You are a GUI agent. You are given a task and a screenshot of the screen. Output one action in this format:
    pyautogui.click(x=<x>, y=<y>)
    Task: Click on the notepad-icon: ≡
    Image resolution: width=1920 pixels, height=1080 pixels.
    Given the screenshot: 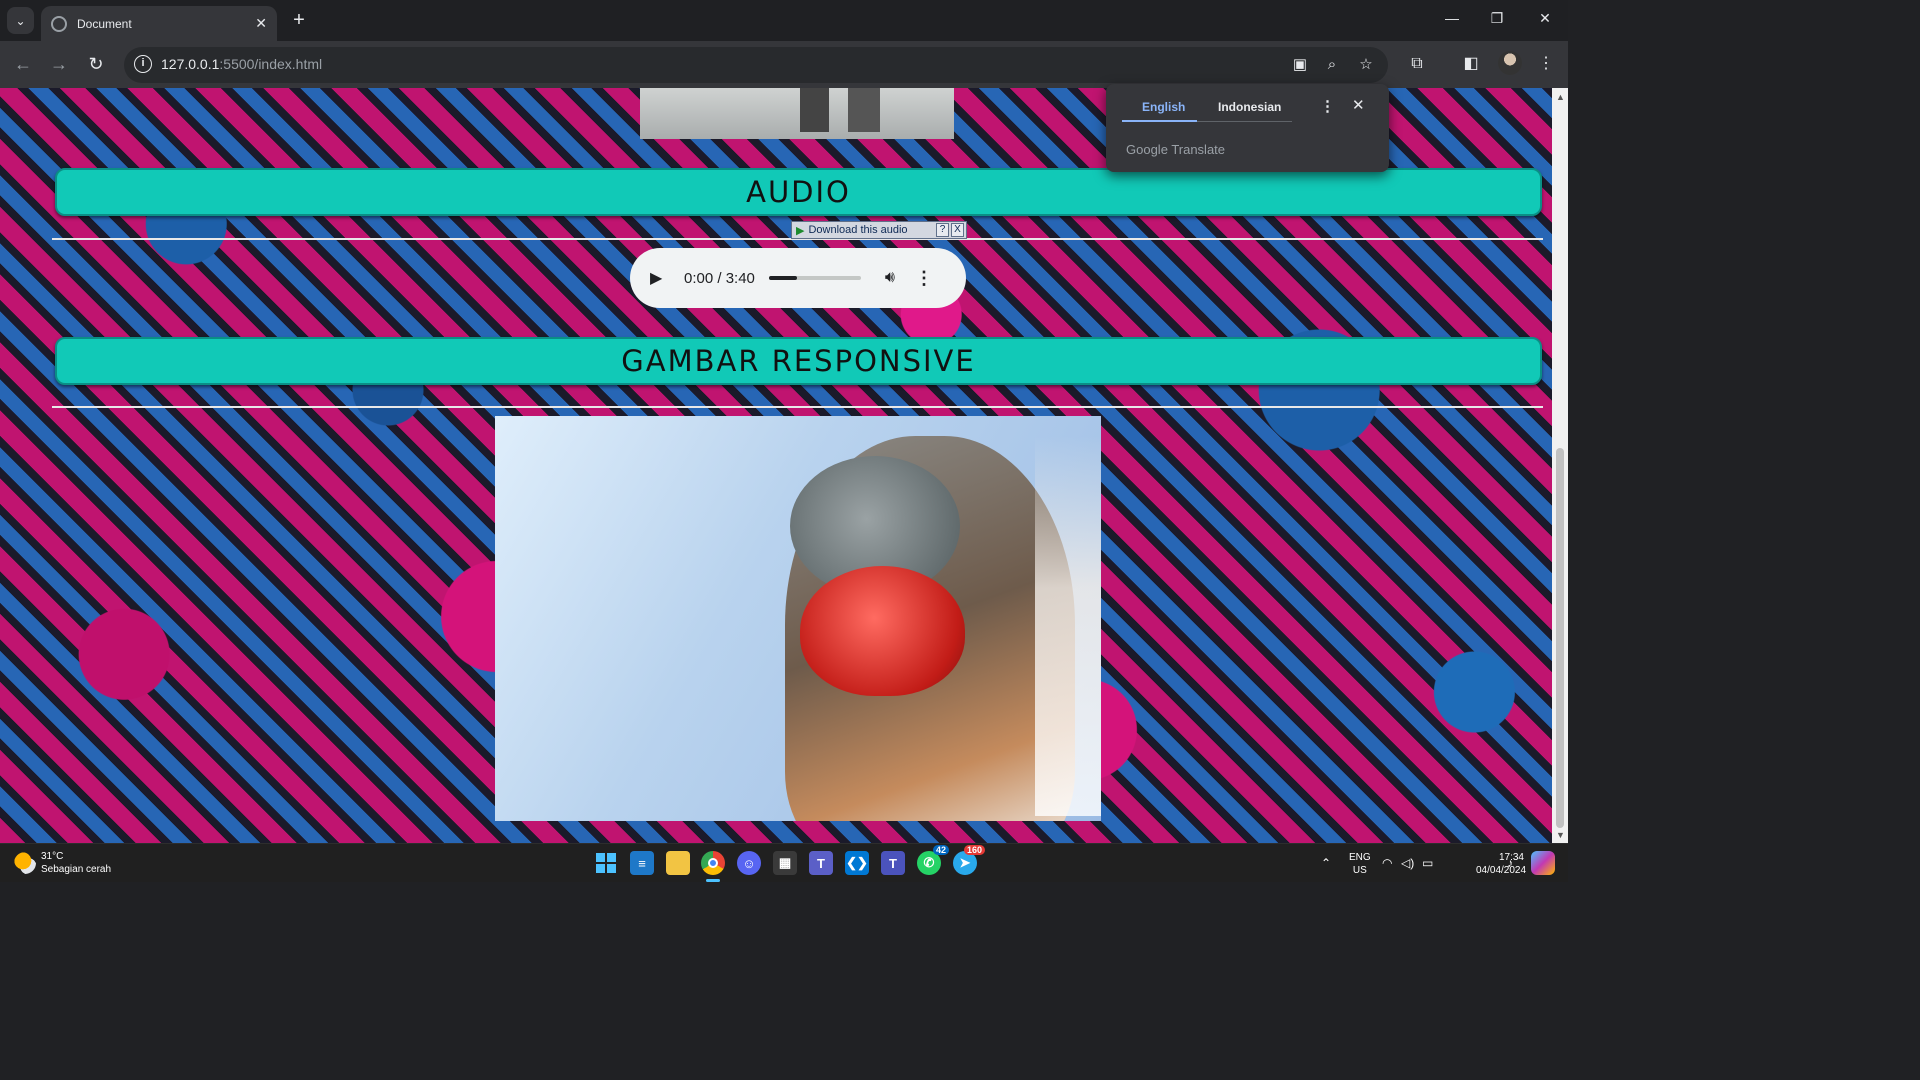 What is the action you would take?
    pyautogui.click(x=642, y=863)
    